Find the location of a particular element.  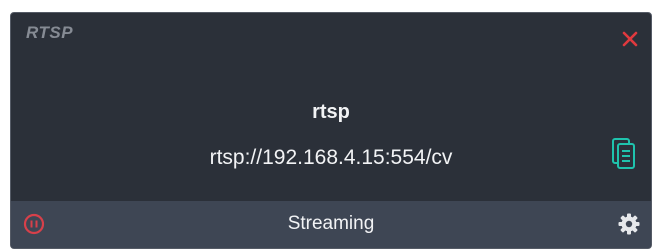

copy-url-button is located at coordinates (624, 154).